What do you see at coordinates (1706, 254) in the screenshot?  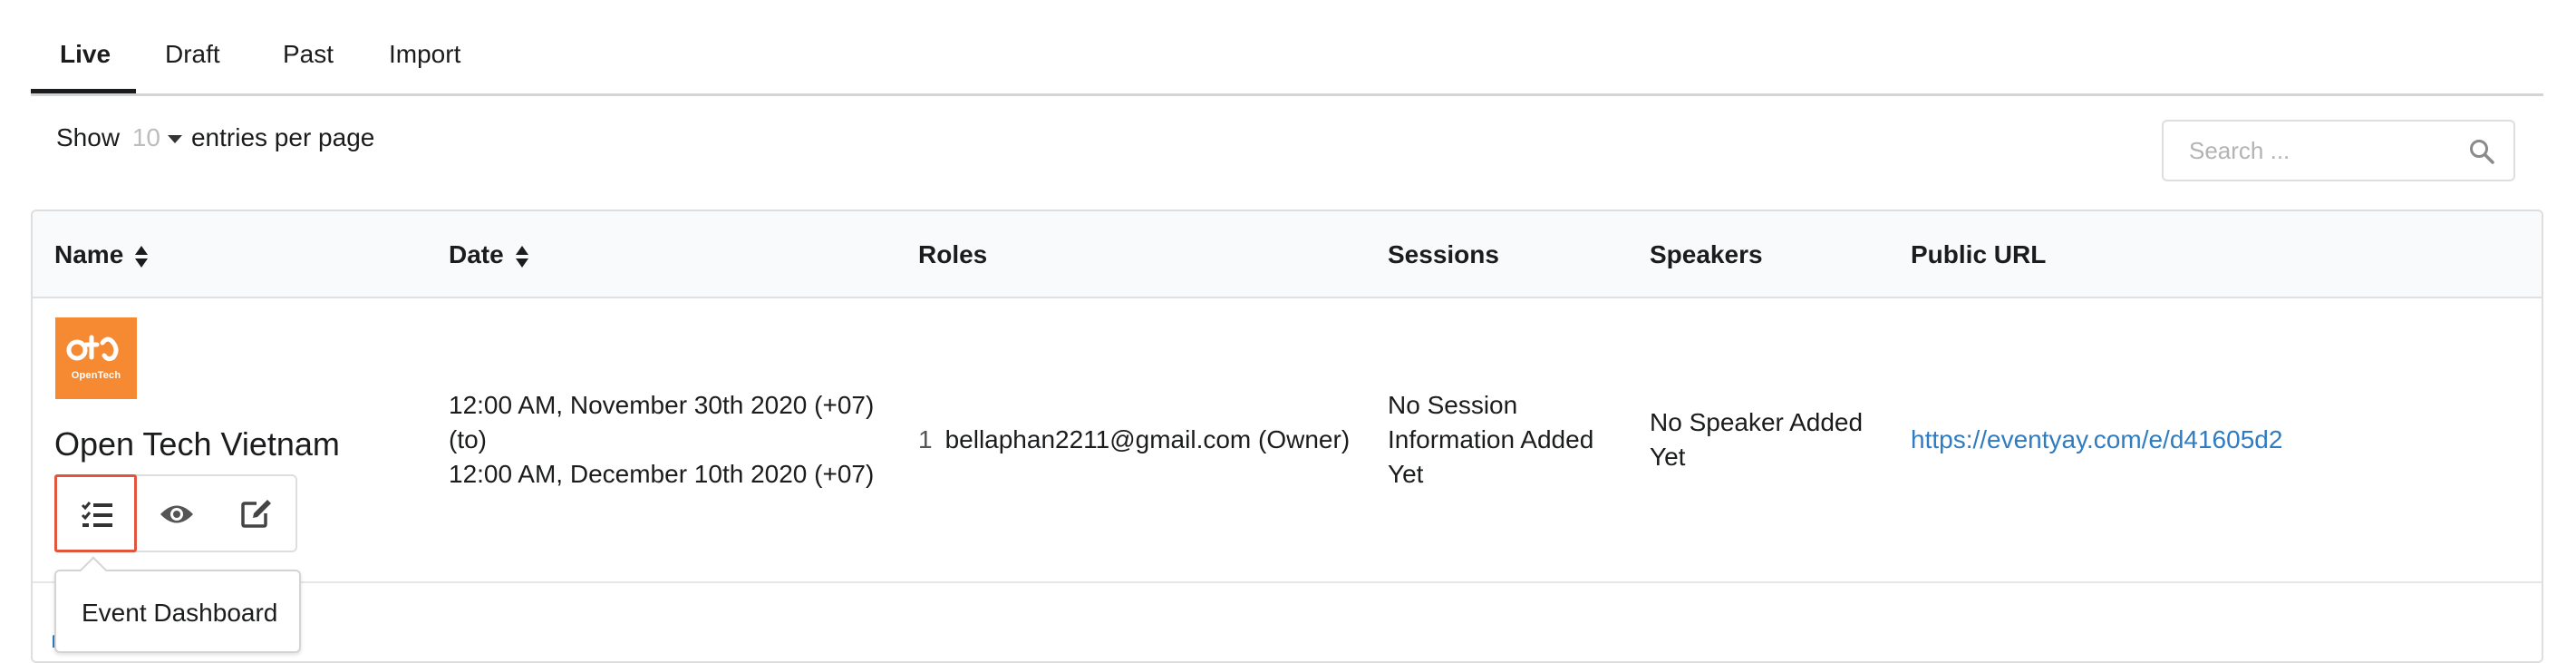 I see `header-speakers: Speakers` at bounding box center [1706, 254].